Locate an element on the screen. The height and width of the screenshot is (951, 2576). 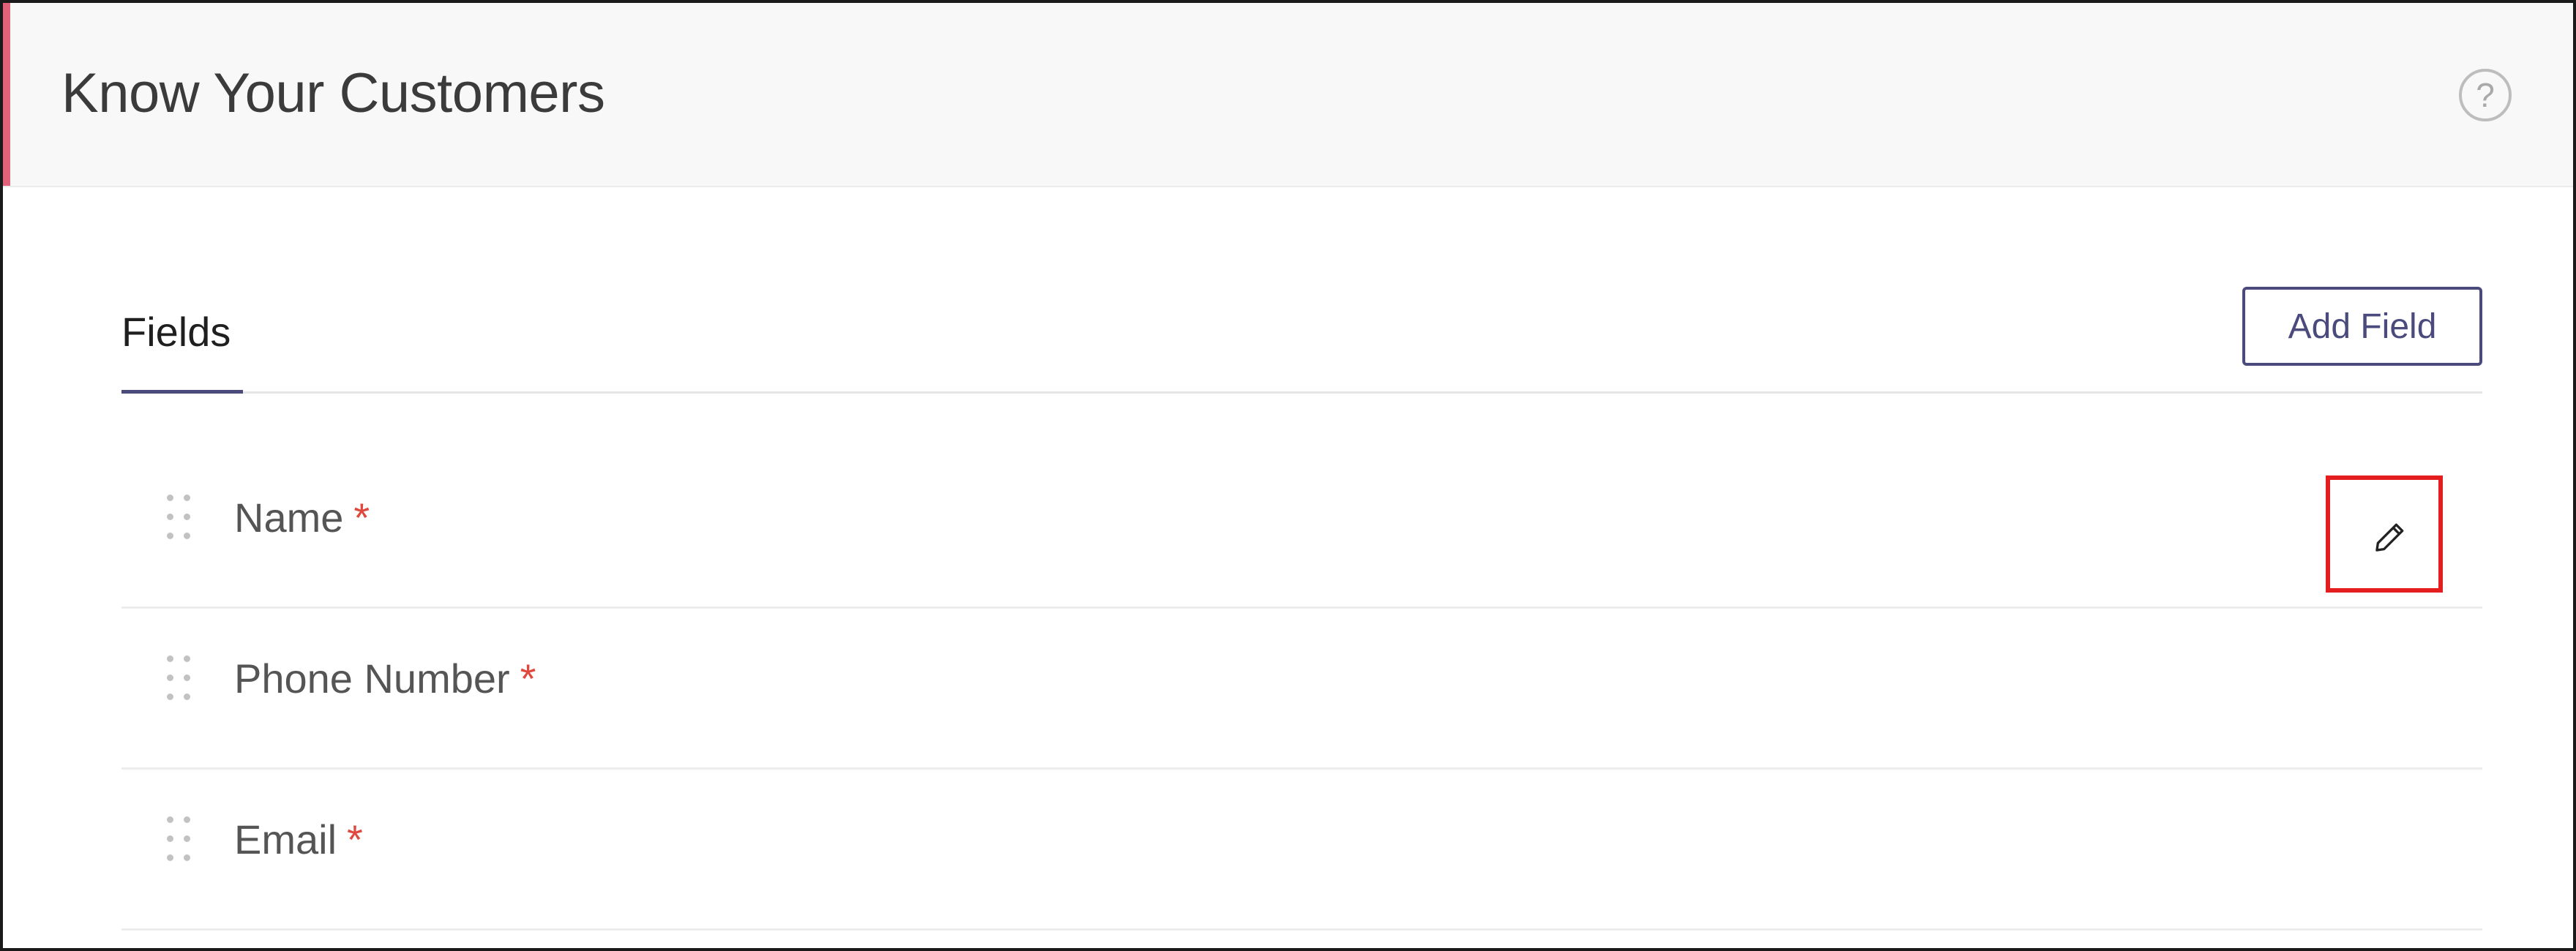
add-field-button: Add Field is located at coordinates (2362, 326).